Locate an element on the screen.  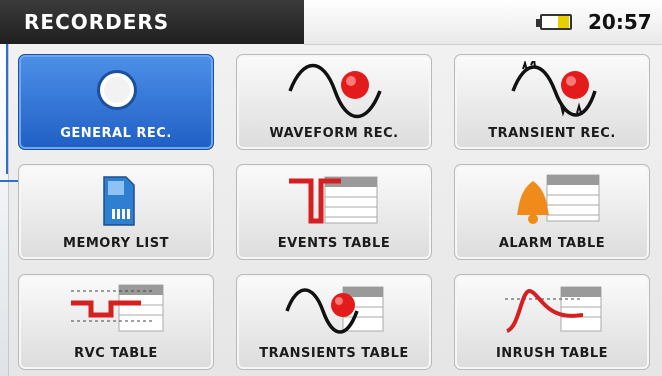
status-area: 20:57 is located at coordinates (483, 22).